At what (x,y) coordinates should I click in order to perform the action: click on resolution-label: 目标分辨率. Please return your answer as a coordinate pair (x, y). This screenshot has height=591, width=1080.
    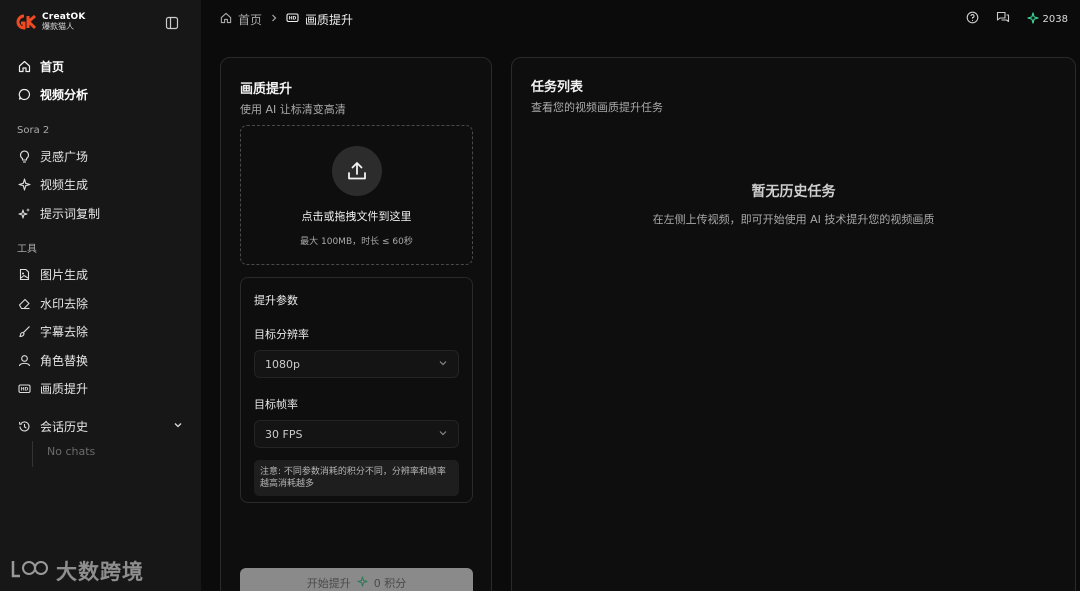
    Looking at the image, I should click on (281, 334).